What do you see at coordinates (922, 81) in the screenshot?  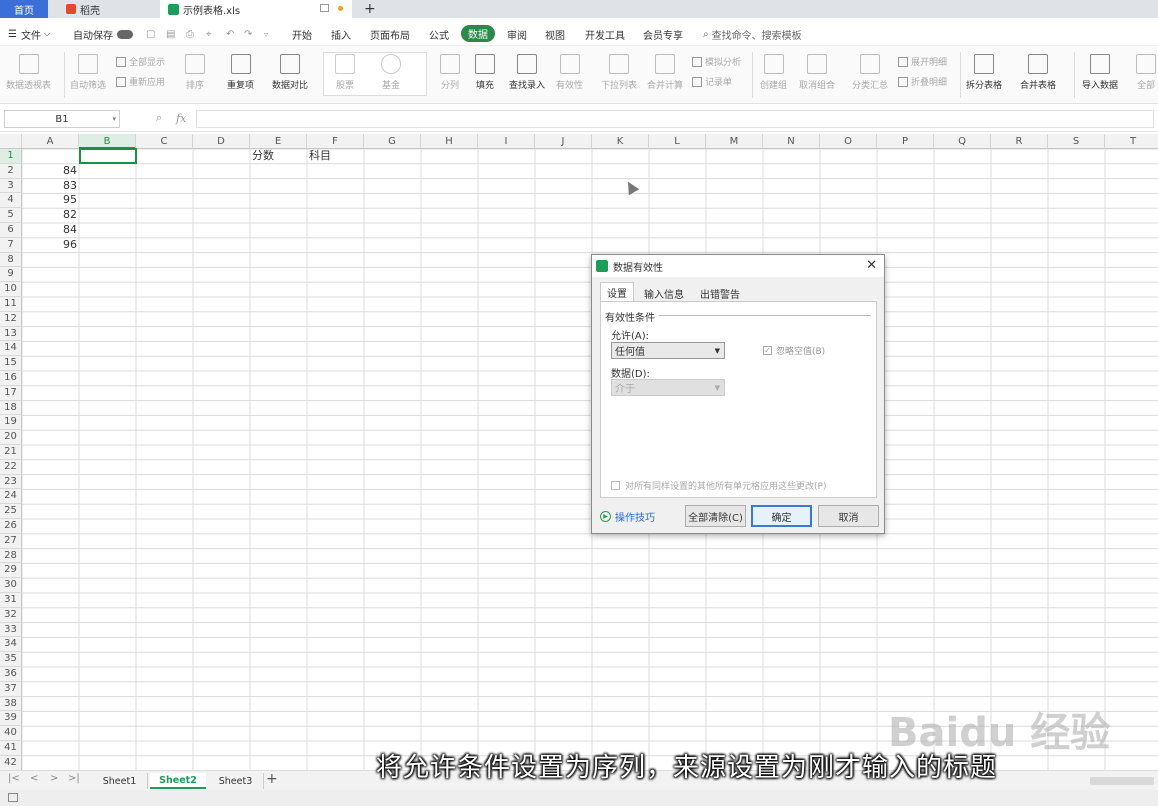 I see `collapse-detail-button: 折叠明细` at bounding box center [922, 81].